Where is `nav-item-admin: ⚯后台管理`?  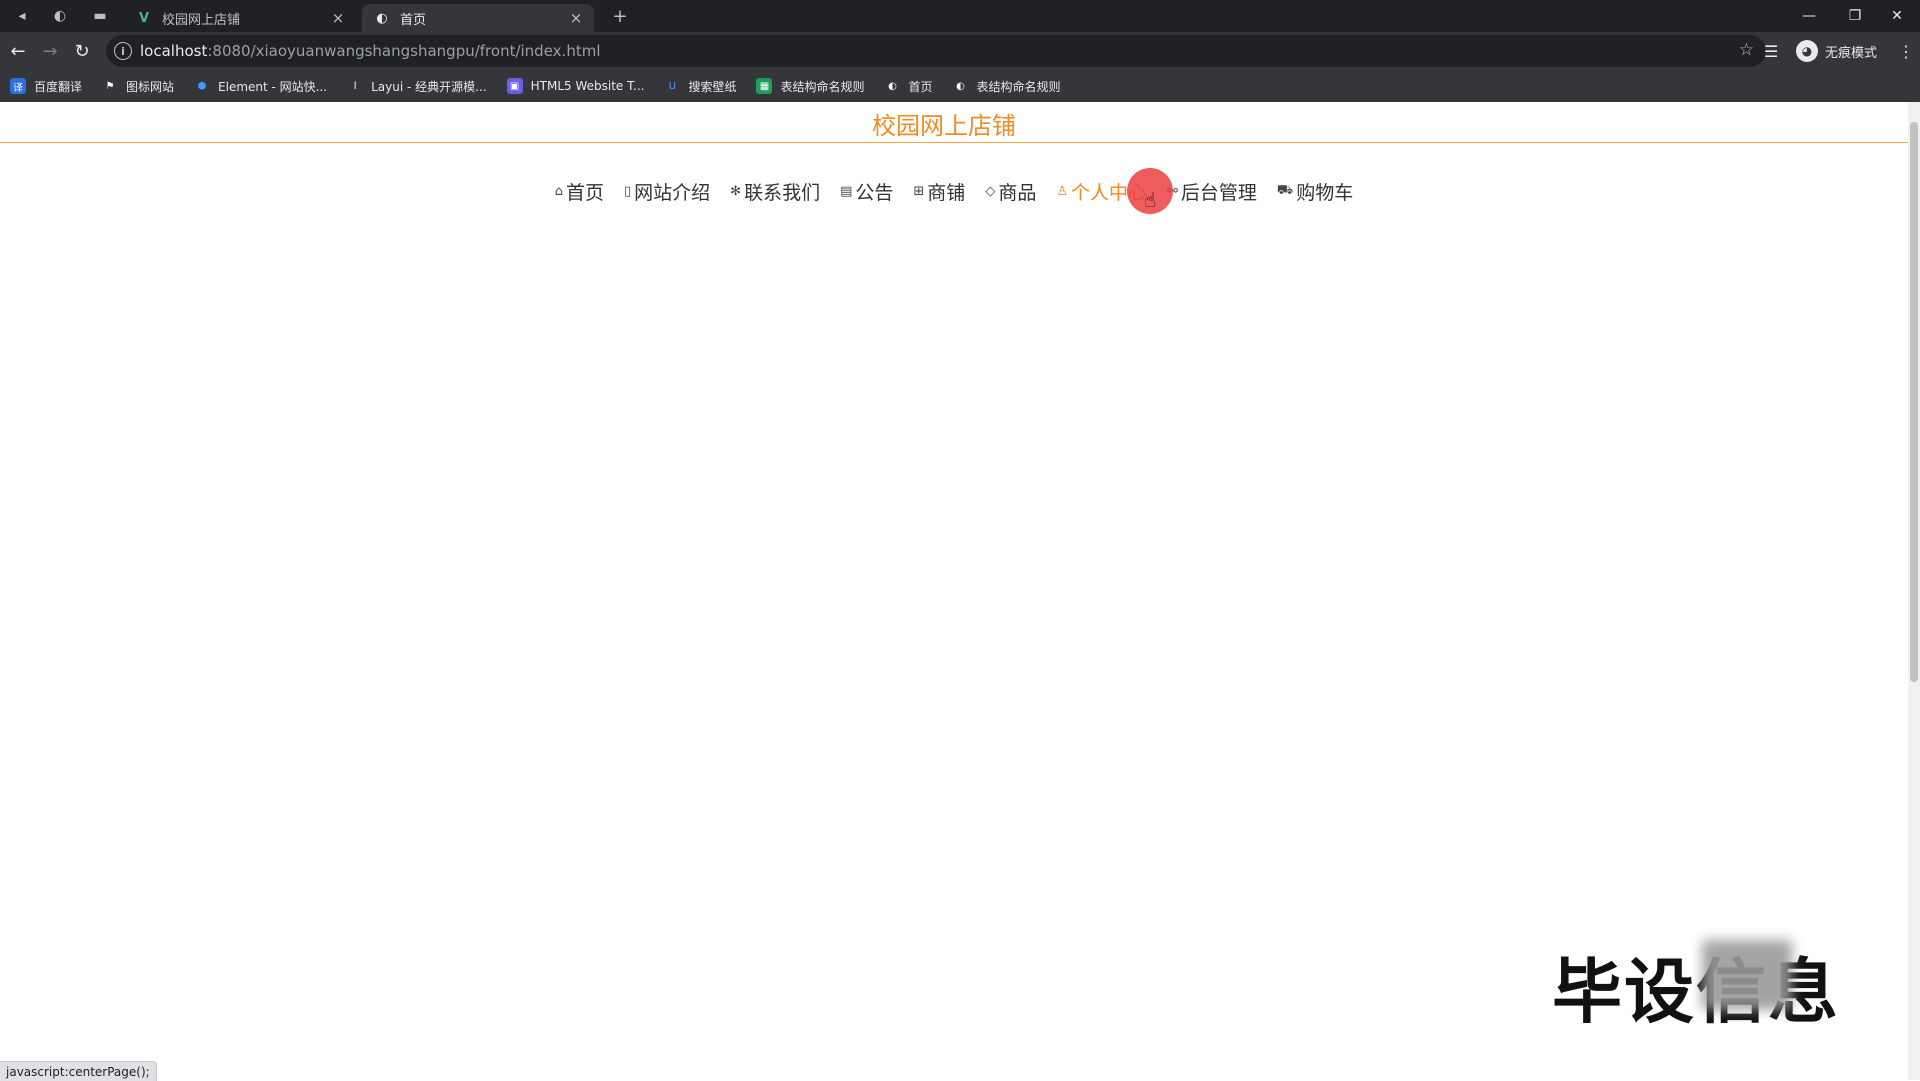
nav-item-admin: ⚯后台管理 is located at coordinates (1212, 191).